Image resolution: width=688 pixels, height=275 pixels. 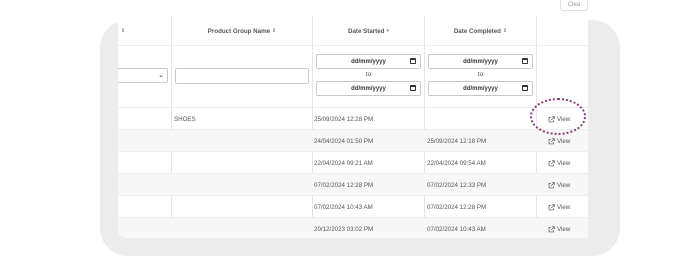 I want to click on cell-date-started: 22/04/2024 09:21 AM, so click(x=343, y=163).